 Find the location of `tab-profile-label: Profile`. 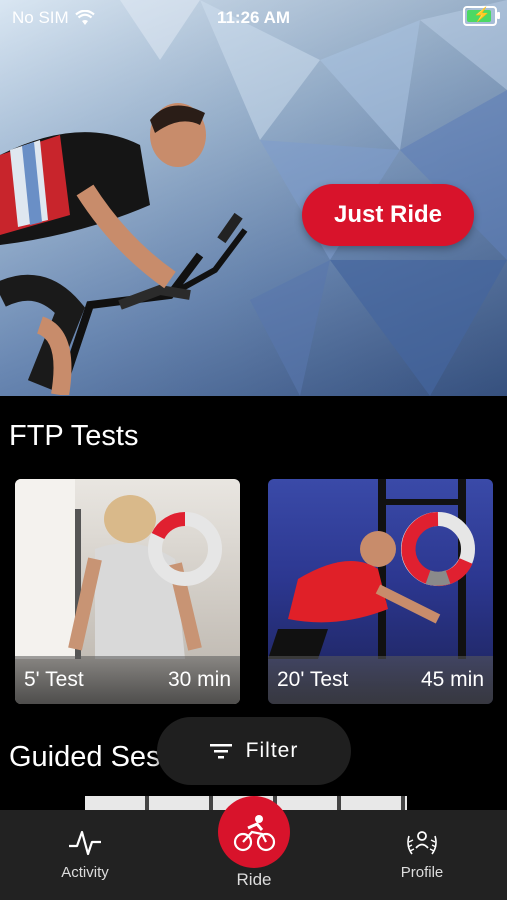

tab-profile-label: Profile is located at coordinates (422, 872).